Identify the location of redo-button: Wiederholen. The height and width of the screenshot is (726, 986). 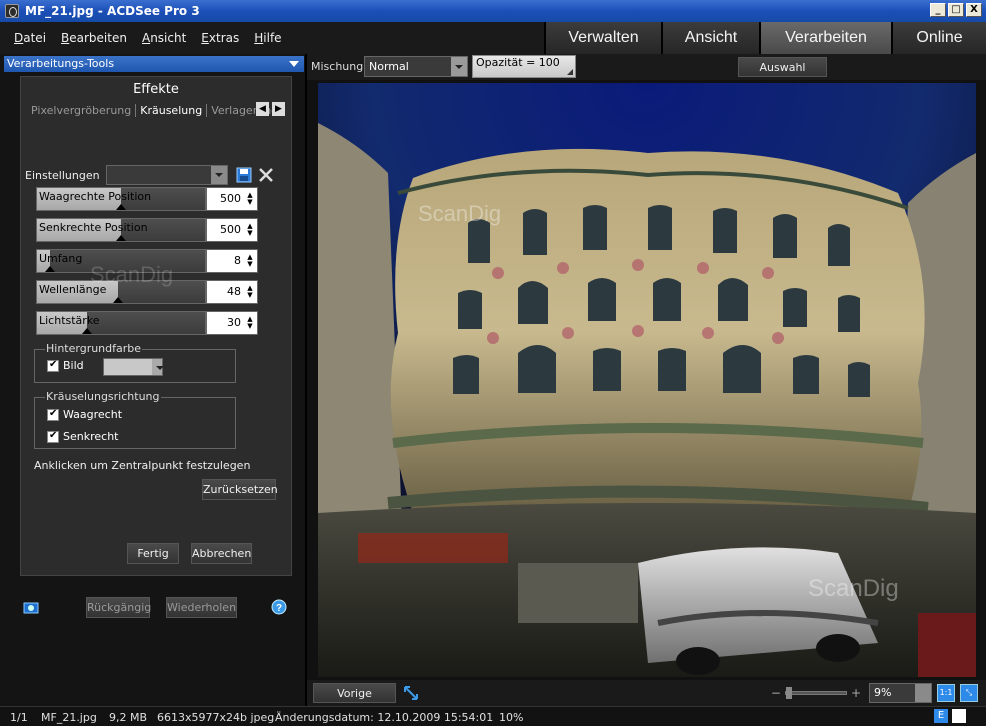
(201, 607).